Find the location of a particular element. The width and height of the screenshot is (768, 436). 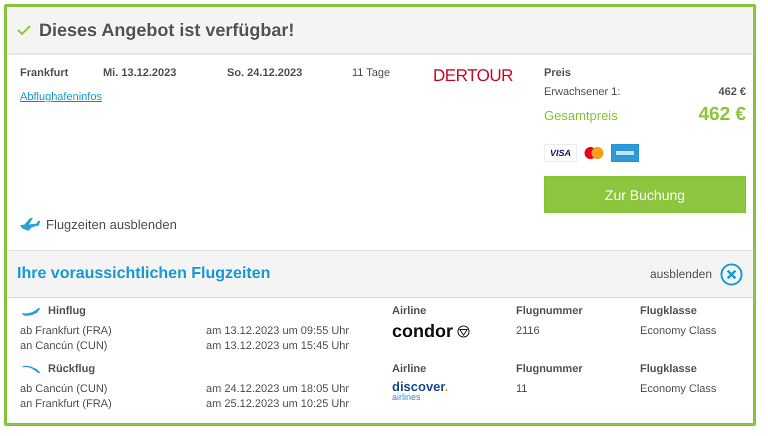

total-label: Gesamtpreis is located at coordinates (581, 115).